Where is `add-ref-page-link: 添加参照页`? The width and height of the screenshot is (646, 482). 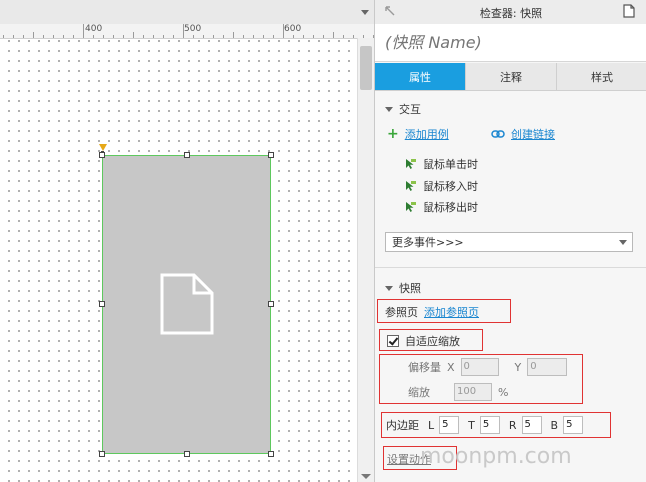 add-ref-page-link: 添加参照页 is located at coordinates (451, 312).